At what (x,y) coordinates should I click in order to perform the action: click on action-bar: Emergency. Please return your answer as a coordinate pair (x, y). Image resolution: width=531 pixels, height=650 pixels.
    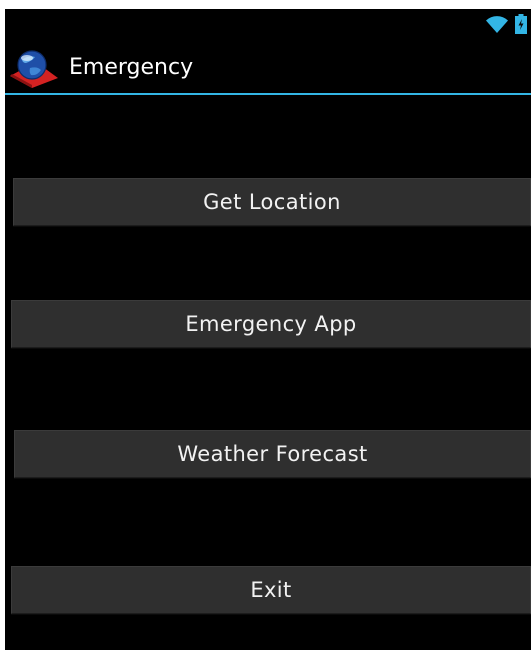
    Looking at the image, I should click on (268, 67).